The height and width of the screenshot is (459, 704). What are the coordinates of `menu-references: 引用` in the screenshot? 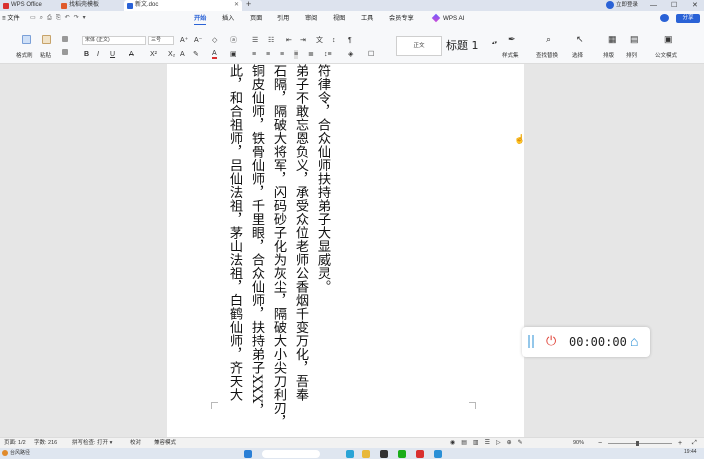 It's located at (283, 18).